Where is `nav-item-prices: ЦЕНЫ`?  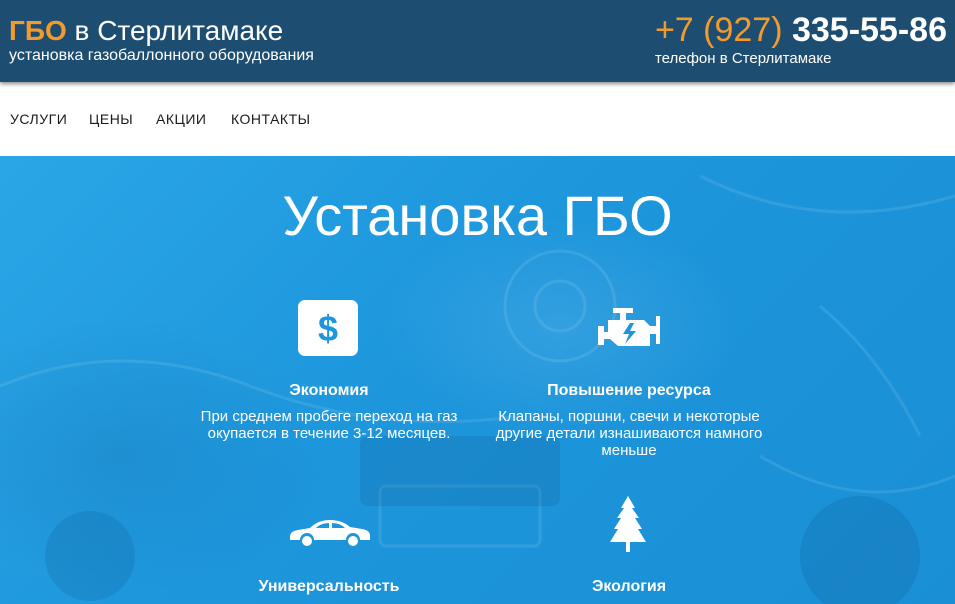 nav-item-prices: ЦЕНЫ is located at coordinates (111, 119).